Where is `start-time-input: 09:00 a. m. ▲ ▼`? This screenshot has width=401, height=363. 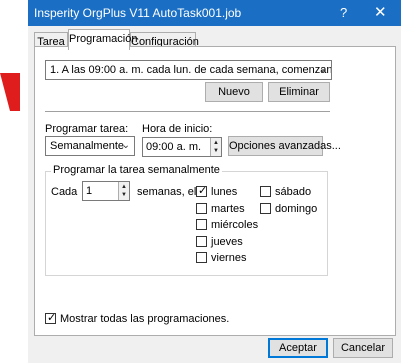 start-time-input: 09:00 a. m. ▲ ▼ is located at coordinates (182, 147).